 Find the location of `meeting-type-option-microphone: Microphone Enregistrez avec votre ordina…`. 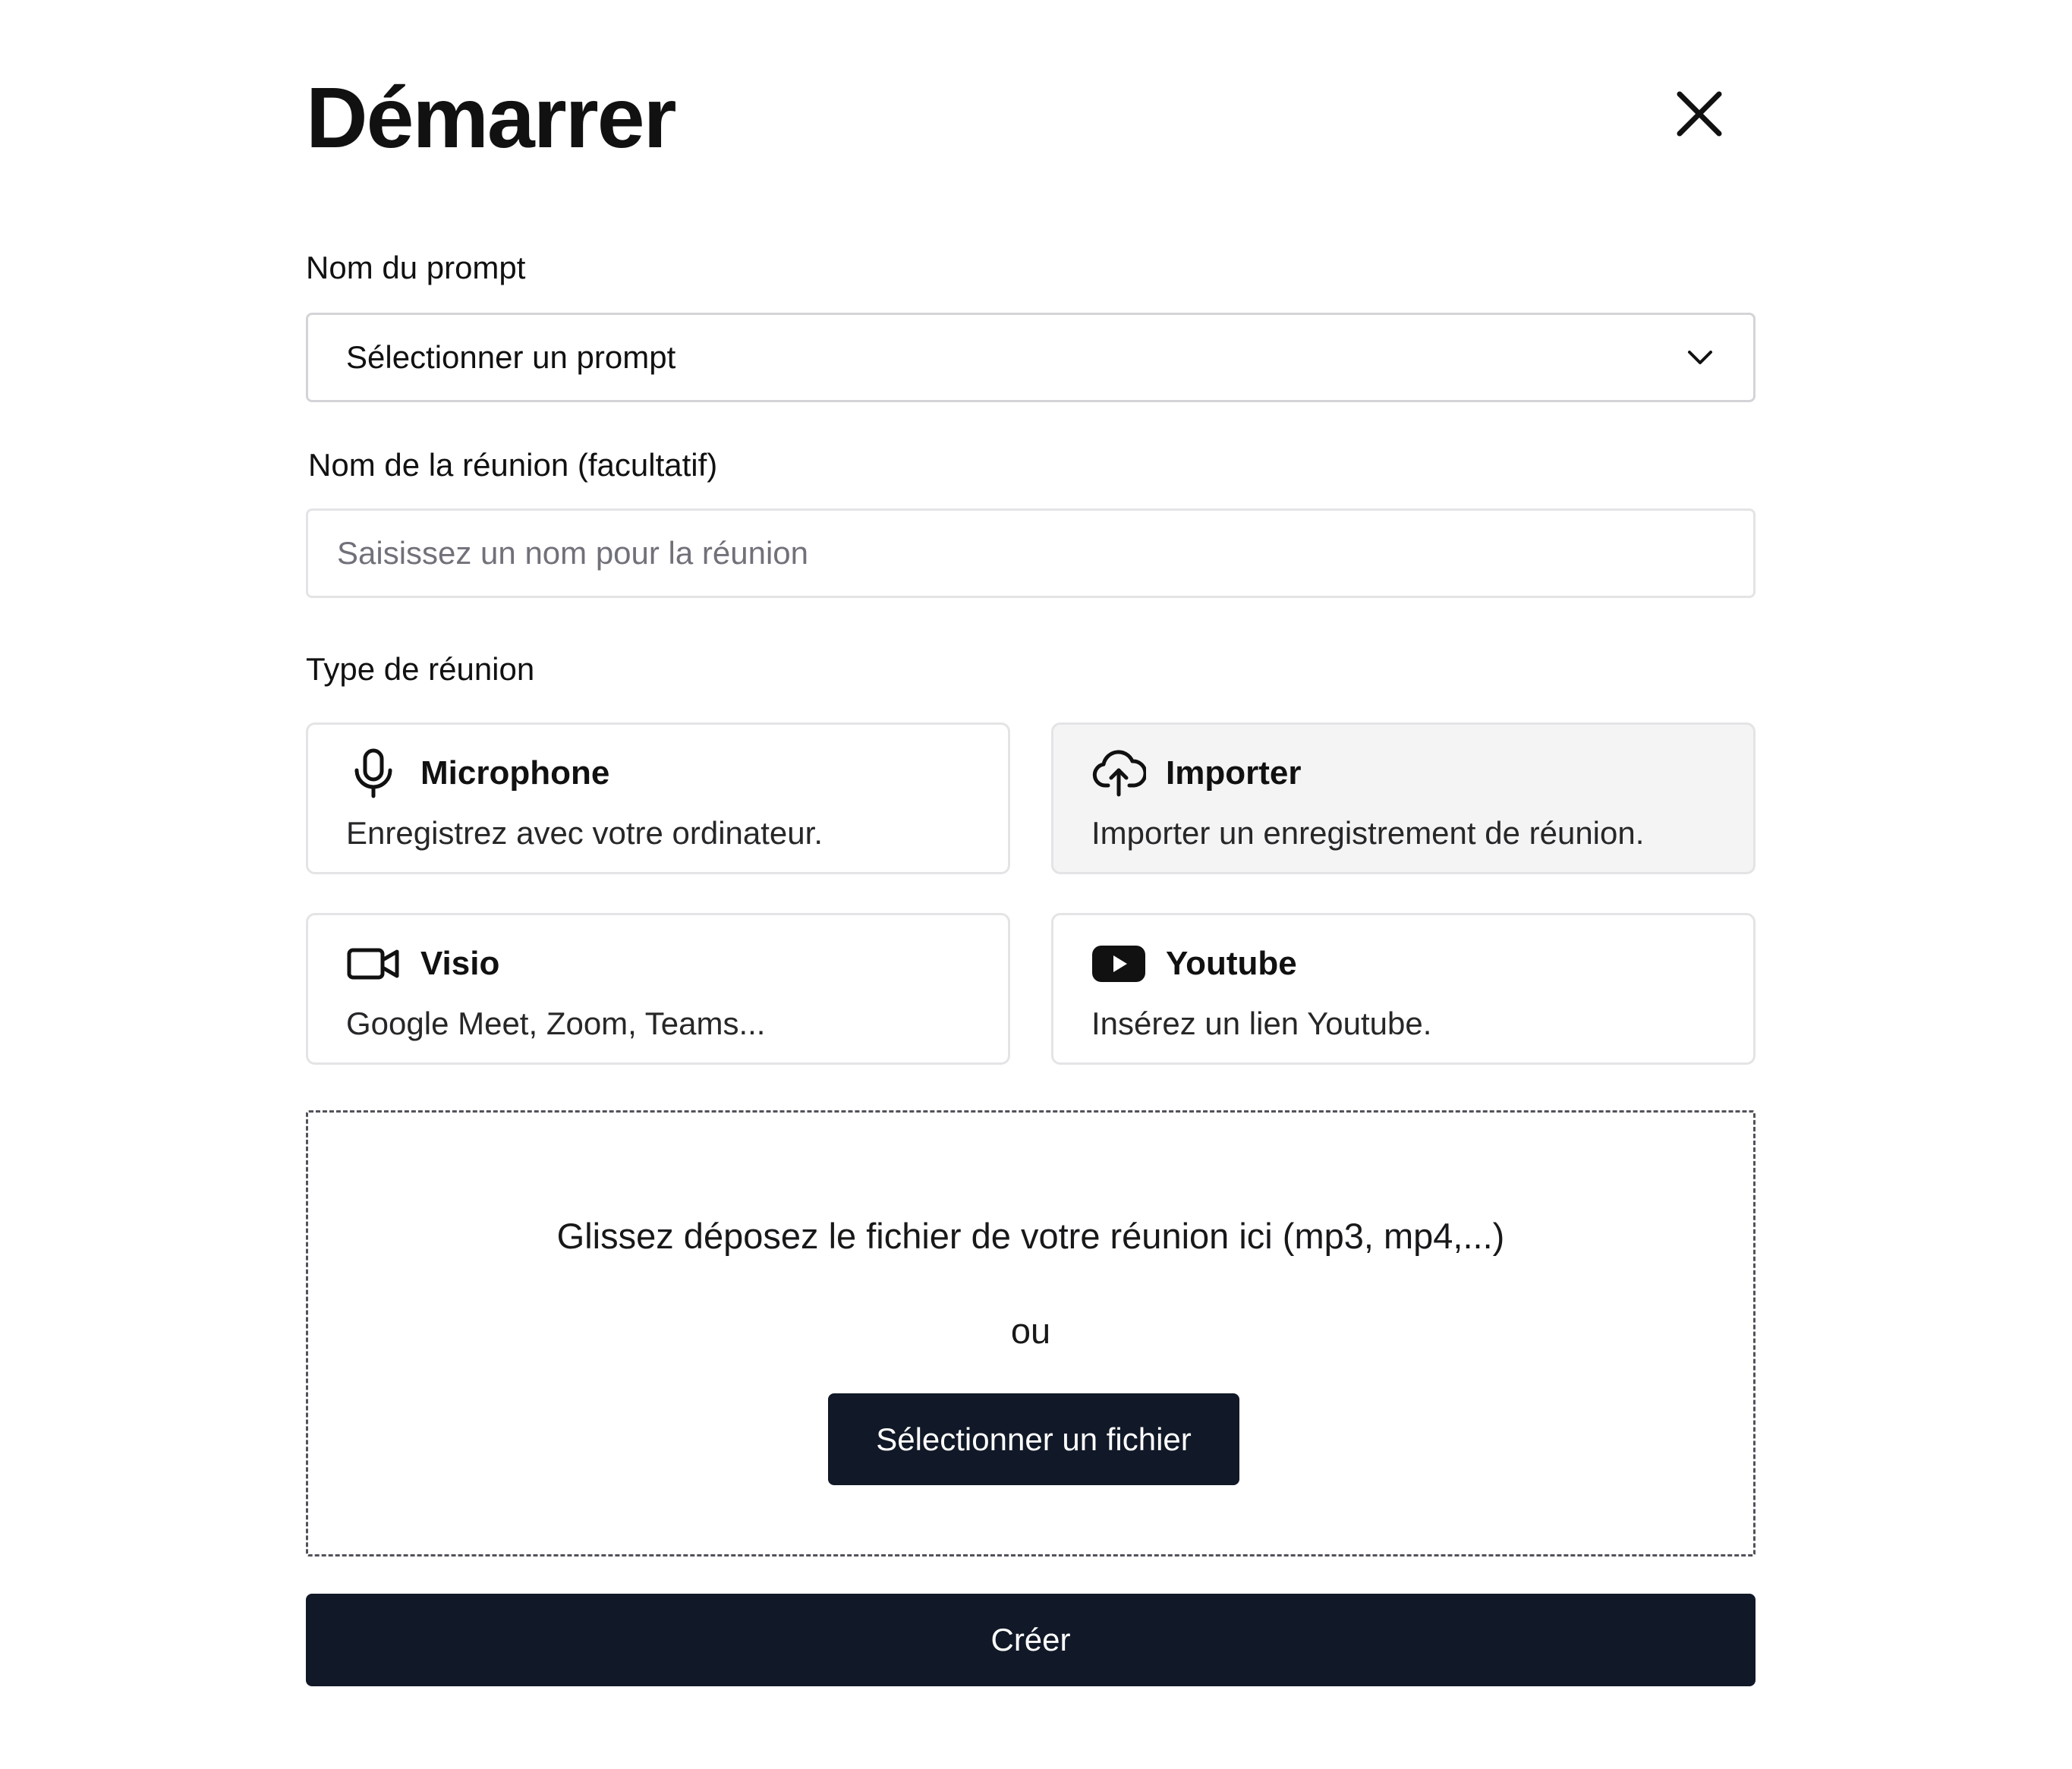

meeting-type-option-microphone: Microphone Enregistrez avec votre ordina… is located at coordinates (658, 798).